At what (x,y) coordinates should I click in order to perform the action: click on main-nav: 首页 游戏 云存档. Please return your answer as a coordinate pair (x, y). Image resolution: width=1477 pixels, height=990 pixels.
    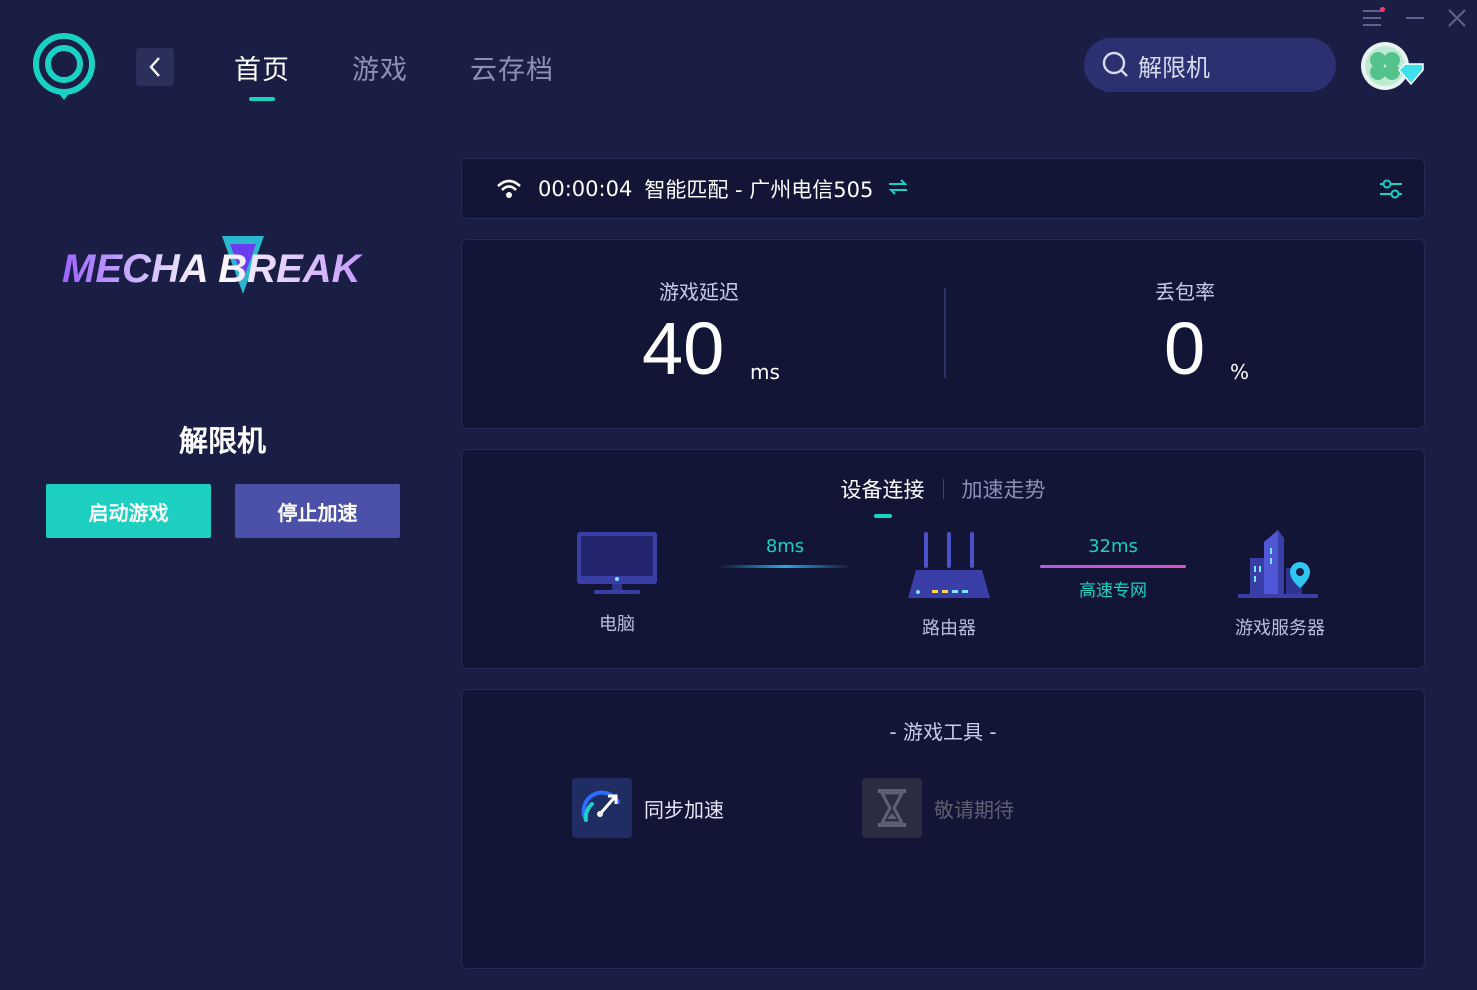
    Looking at the image, I should click on (394, 67).